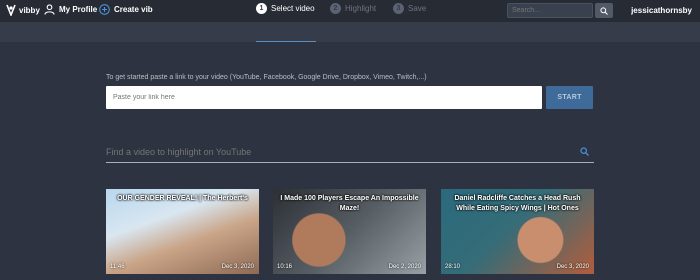 The image size is (700, 280). I want to click on video-duration: 11:46, so click(117, 267).